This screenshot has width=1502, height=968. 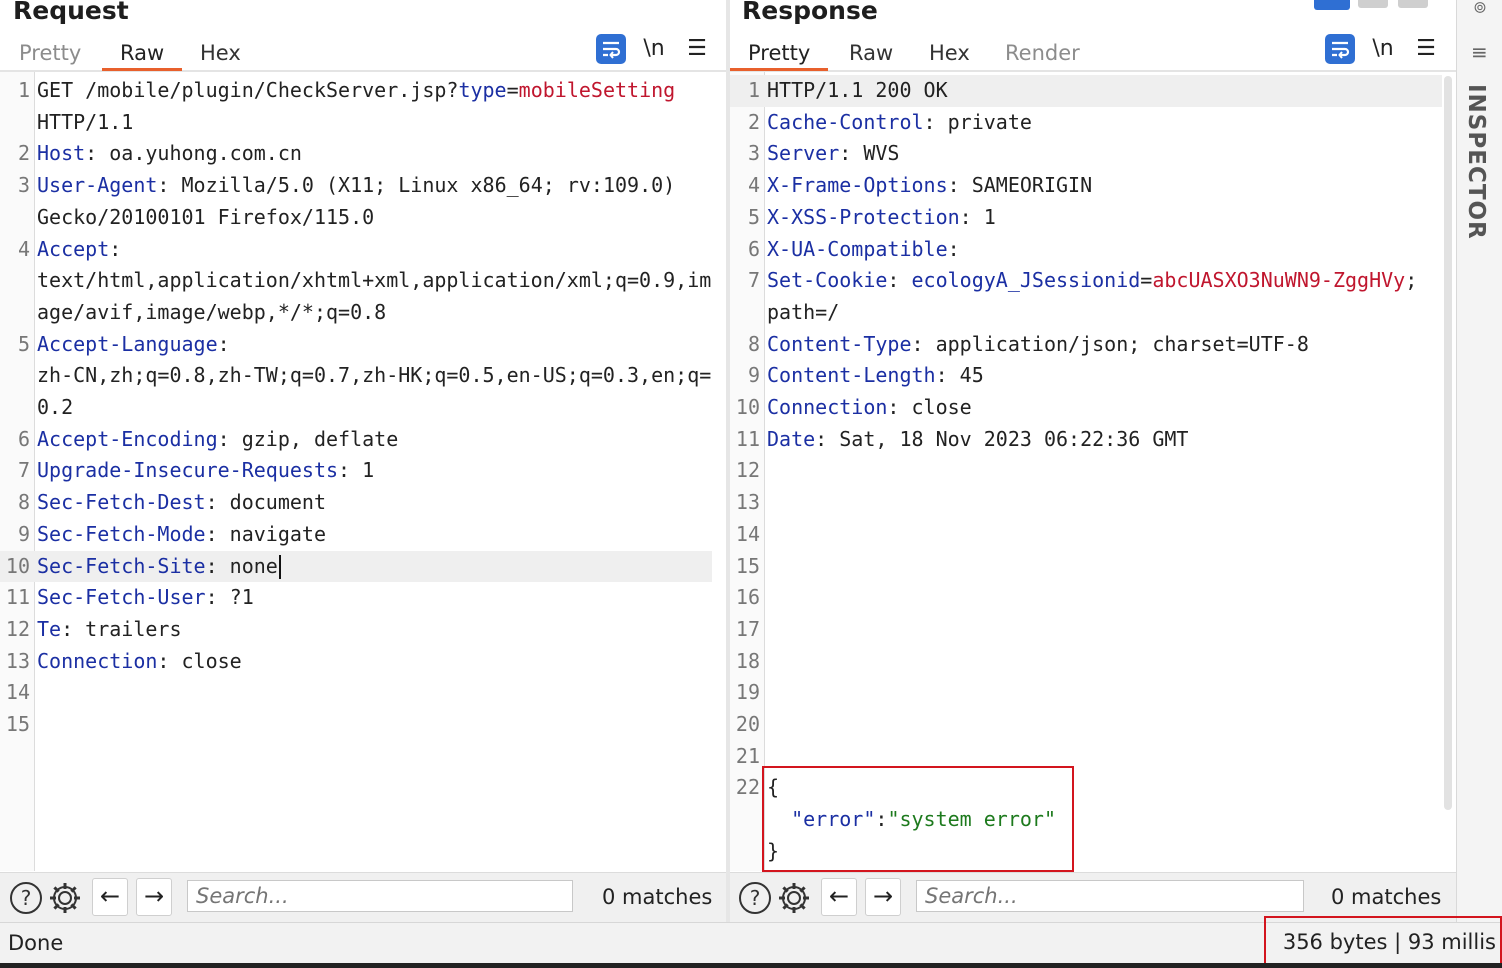 I want to click on tab-request-pretty: Pretty, so click(x=50, y=54).